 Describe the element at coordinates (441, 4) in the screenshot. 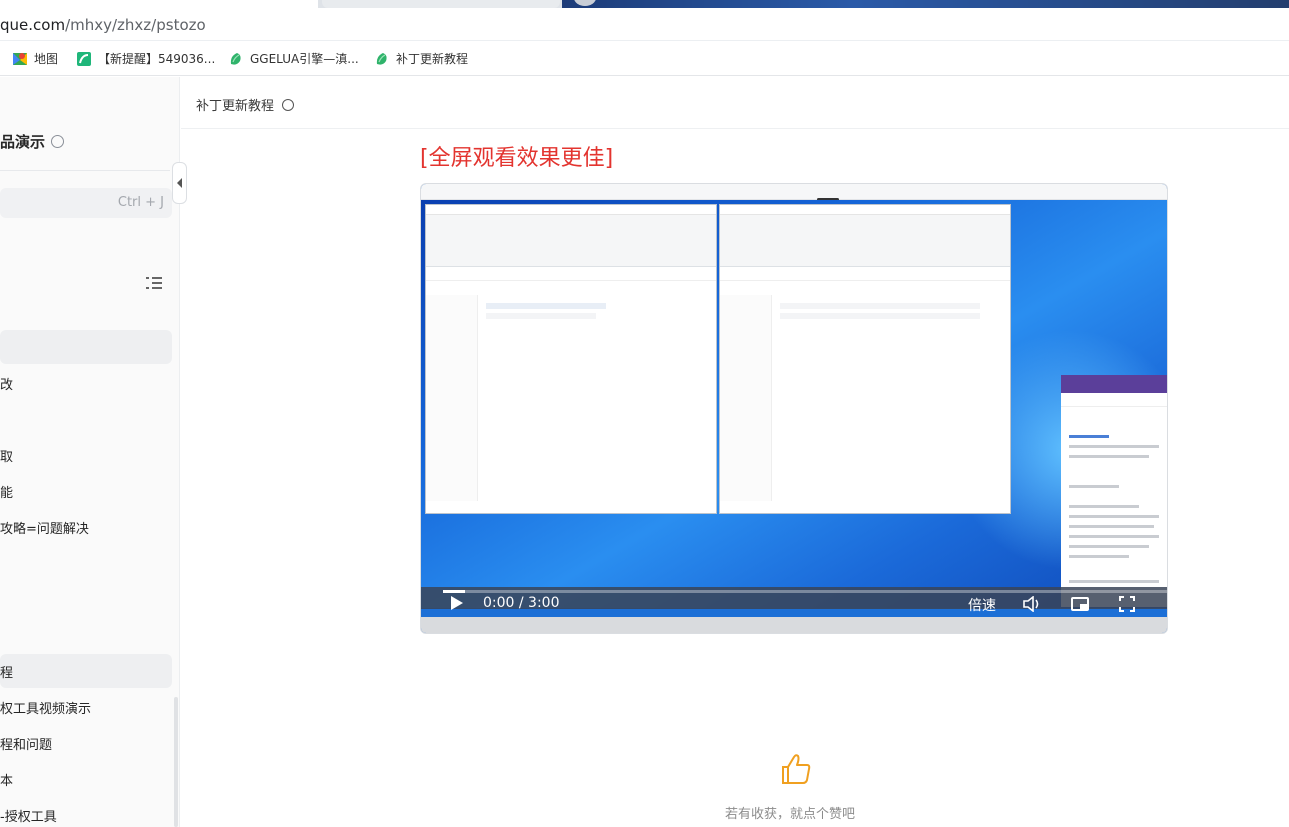

I see `tab-inactive` at that location.